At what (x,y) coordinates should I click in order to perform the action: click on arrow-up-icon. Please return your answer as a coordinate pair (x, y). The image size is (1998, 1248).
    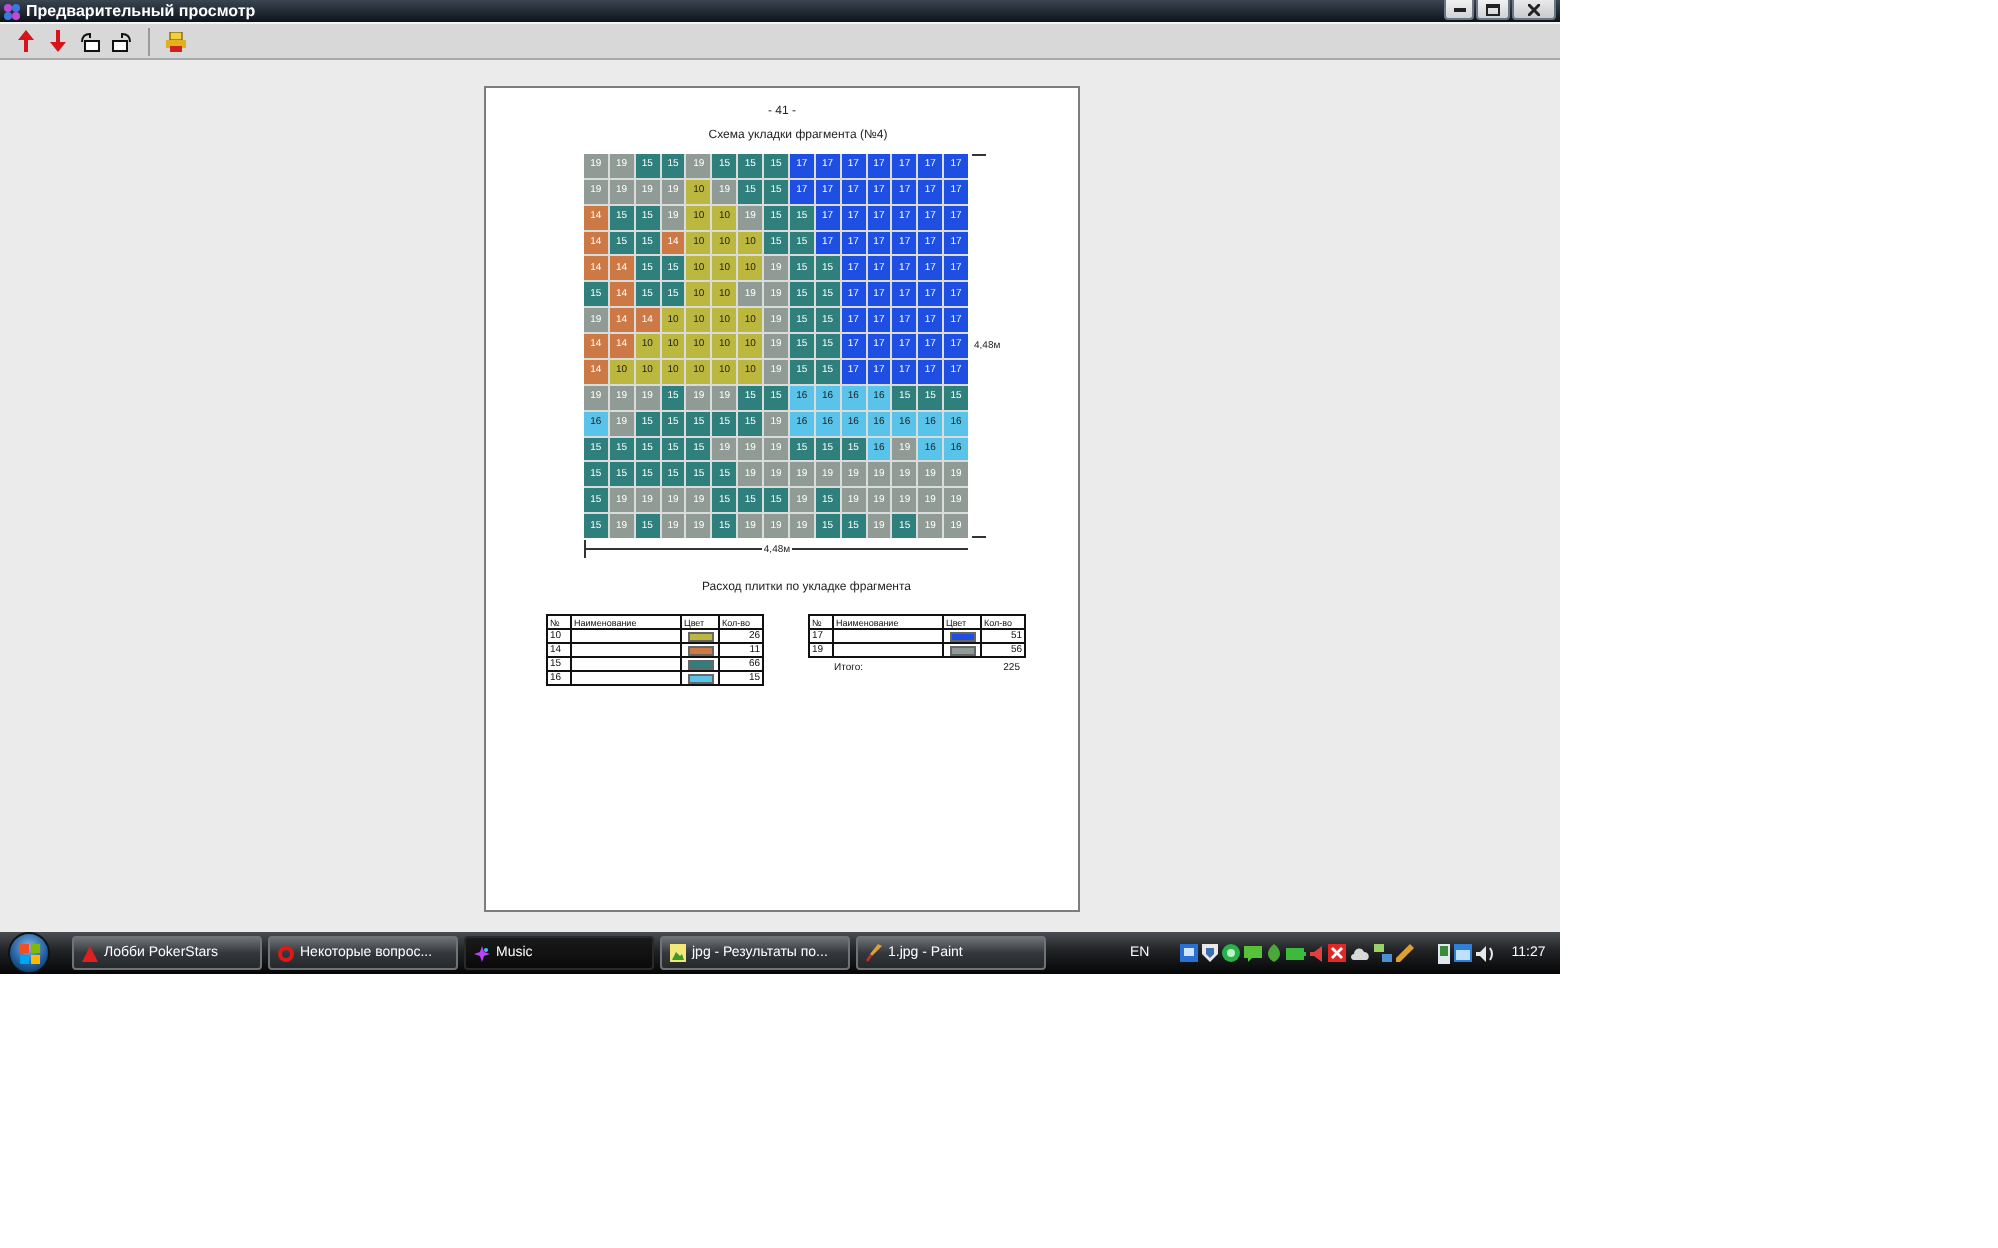
    Looking at the image, I should click on (26, 41).